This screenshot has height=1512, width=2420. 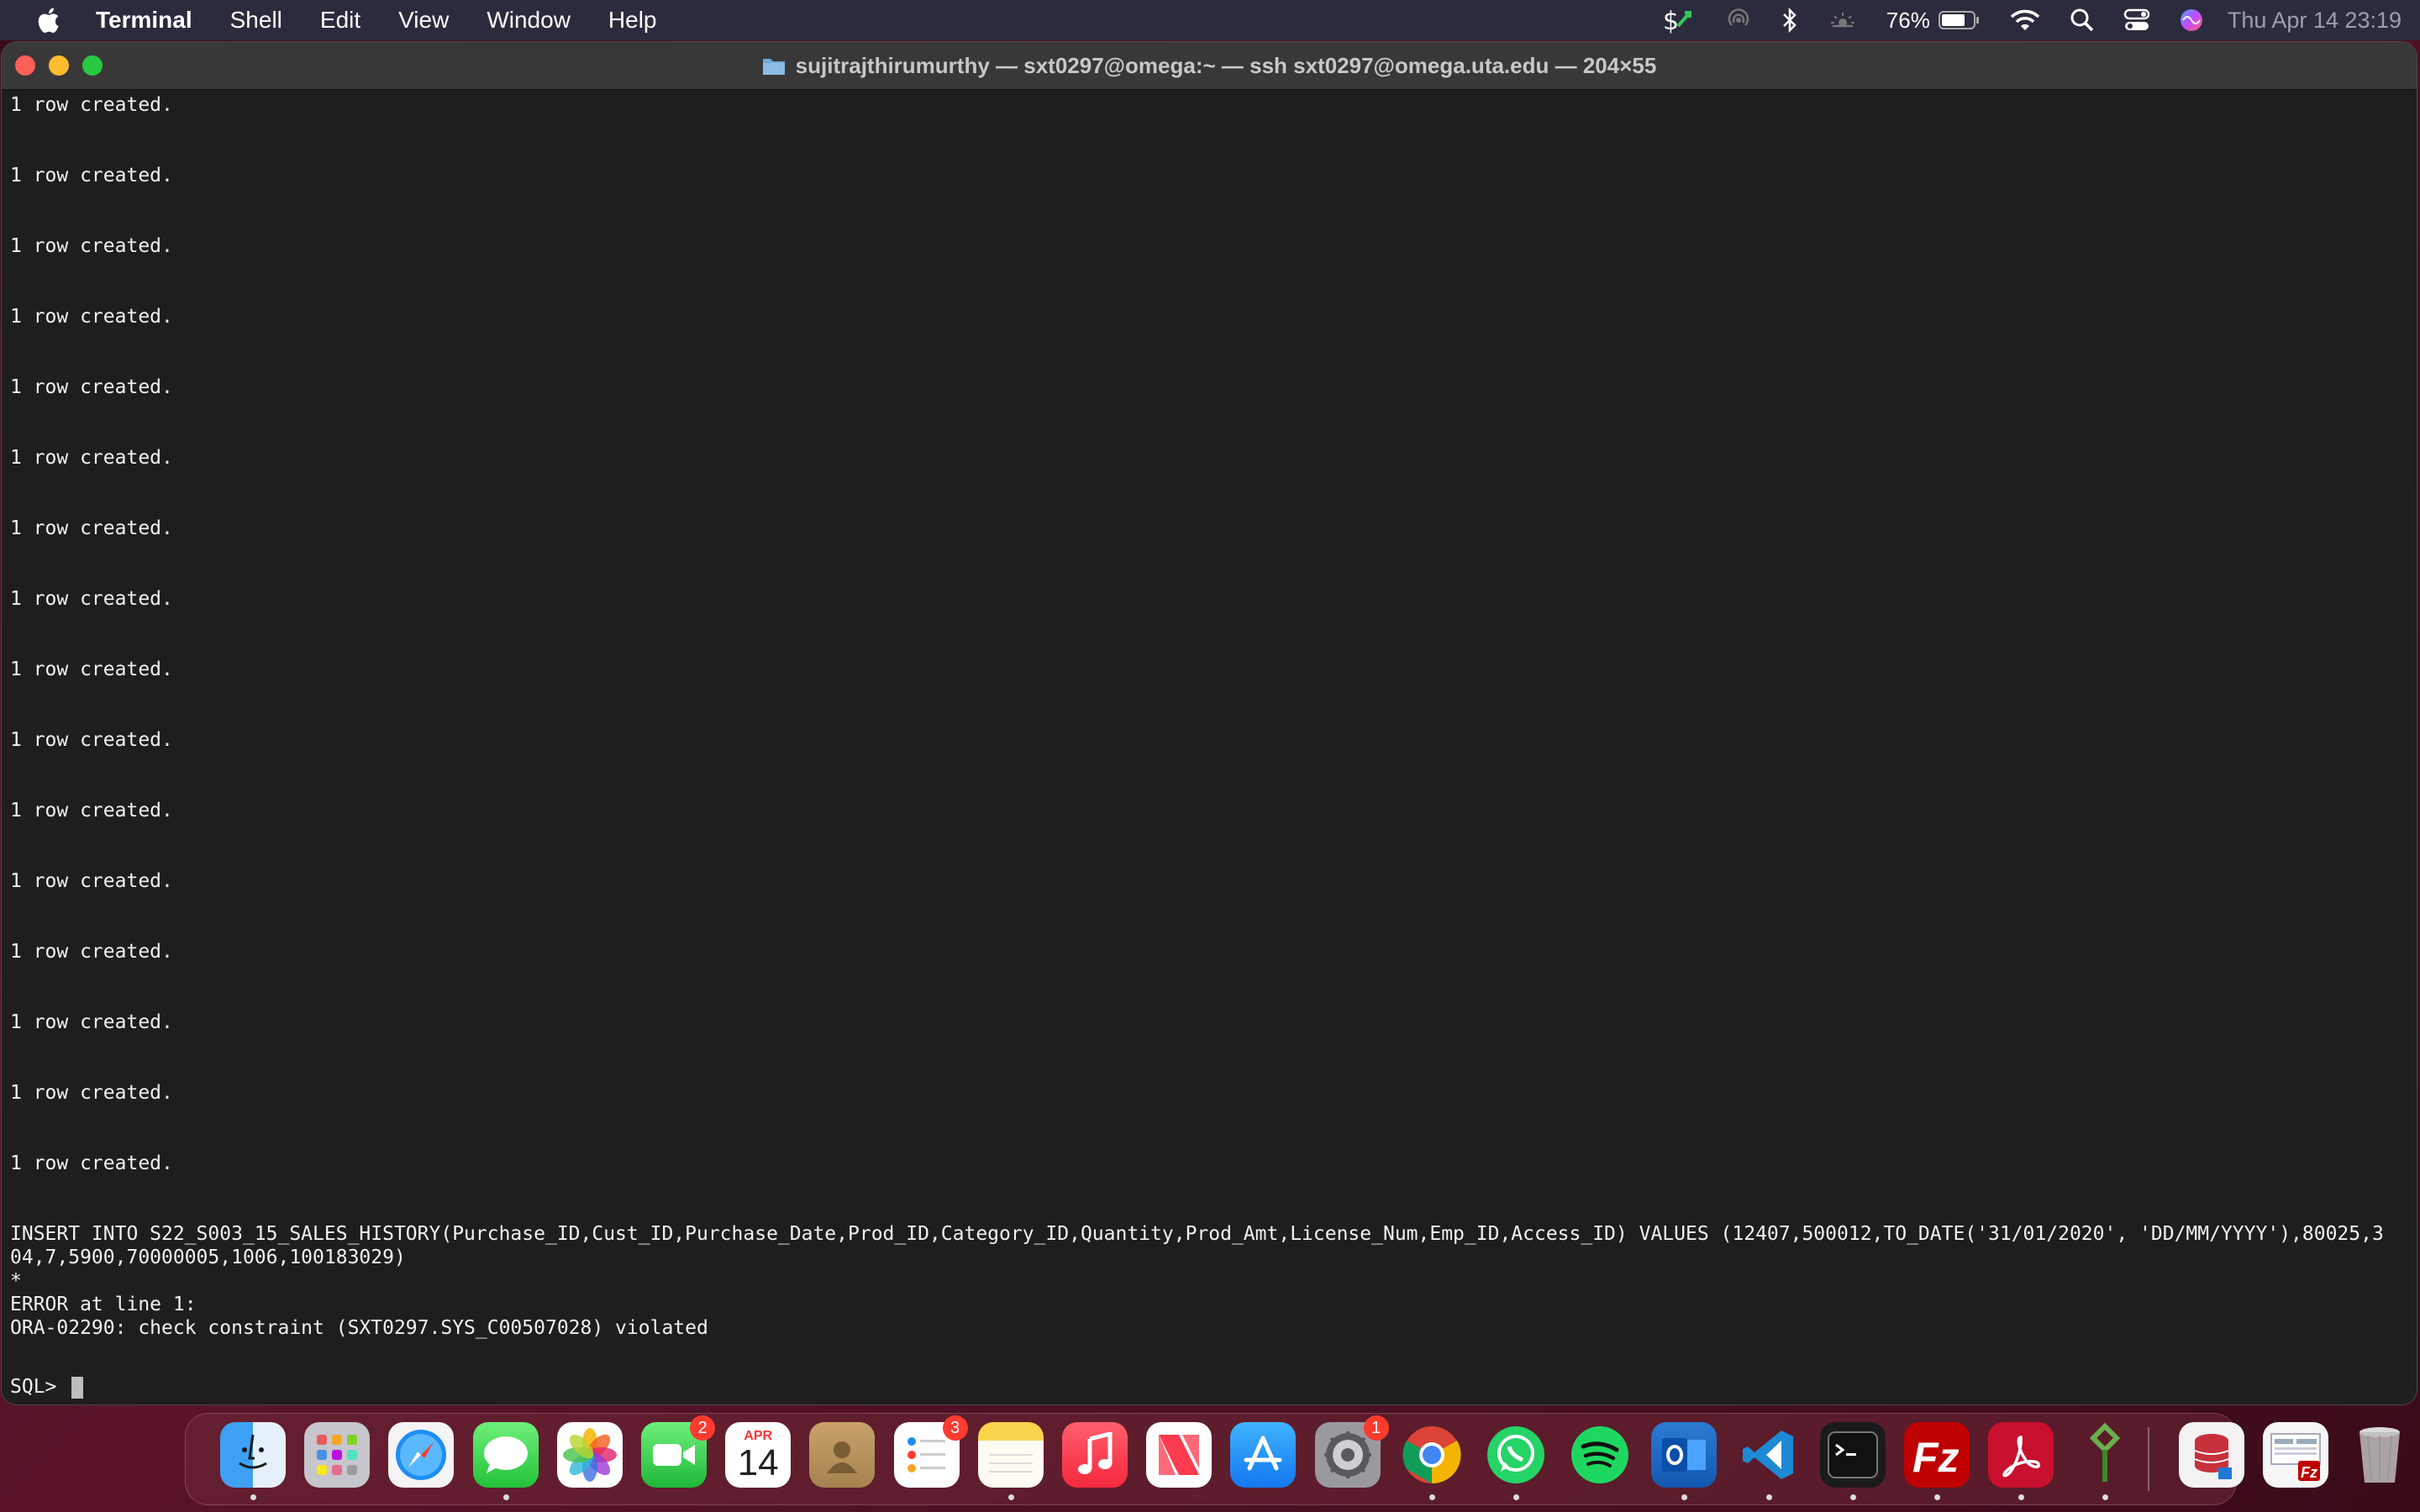 I want to click on messages-icon, so click(x=506, y=1455).